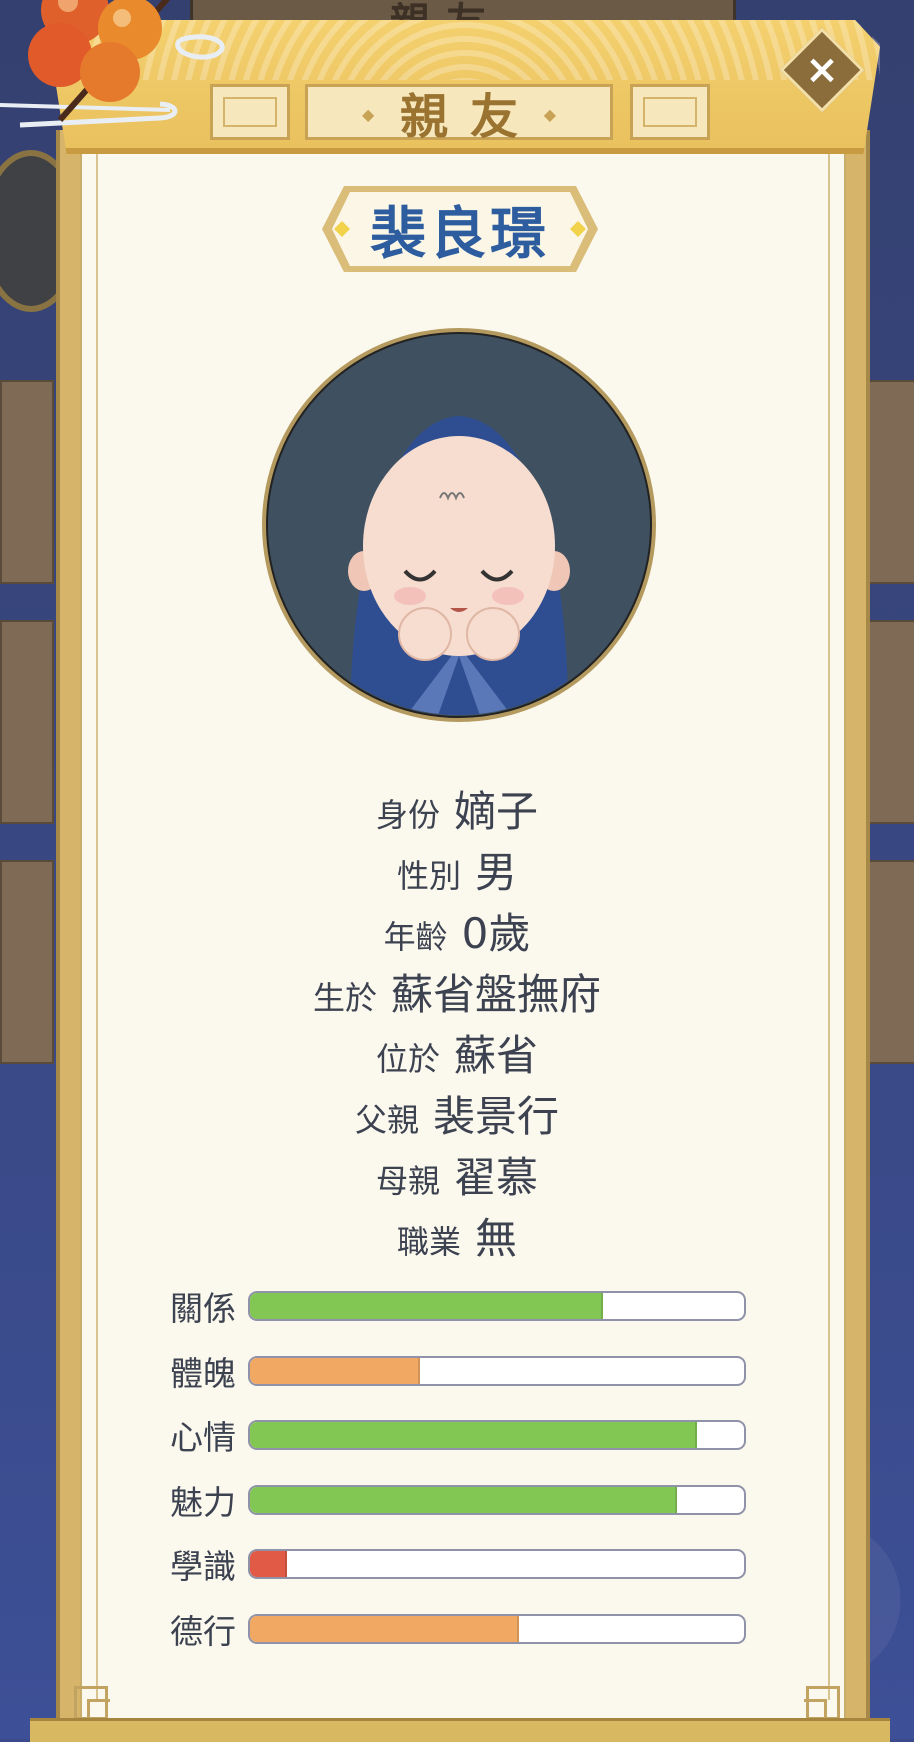  I want to click on info-value: 裴景行, so click(496, 1116).